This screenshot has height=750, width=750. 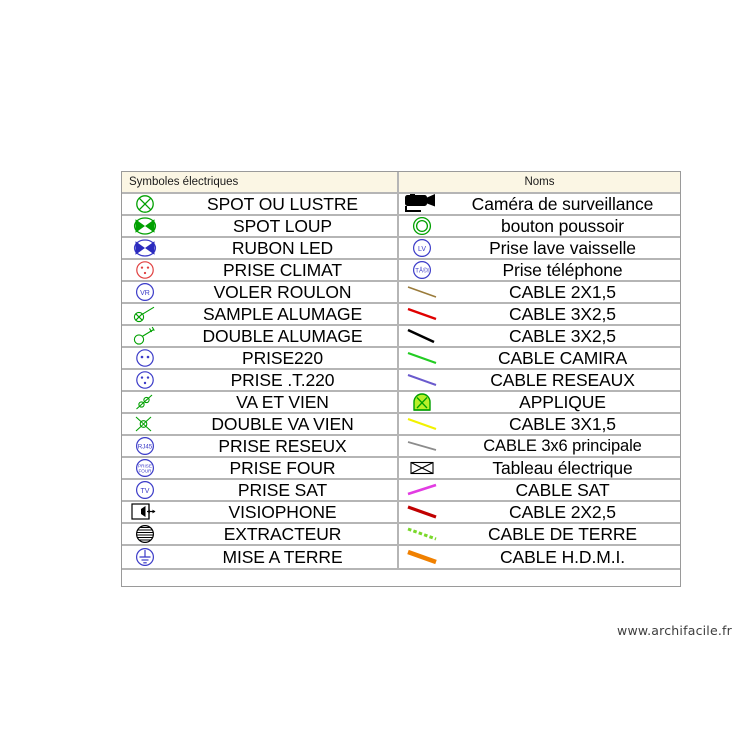 What do you see at coordinates (422, 248) in the screenshot?
I see `circle-lv-blue-icon: LV` at bounding box center [422, 248].